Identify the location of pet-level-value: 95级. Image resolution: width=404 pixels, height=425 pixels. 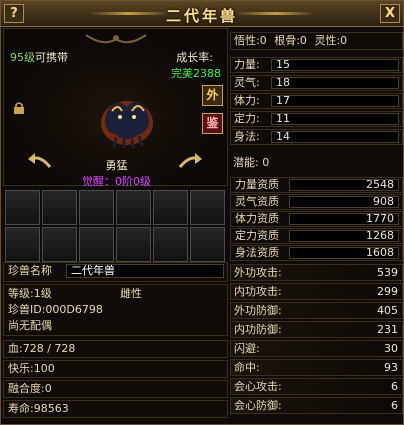
(22, 57).